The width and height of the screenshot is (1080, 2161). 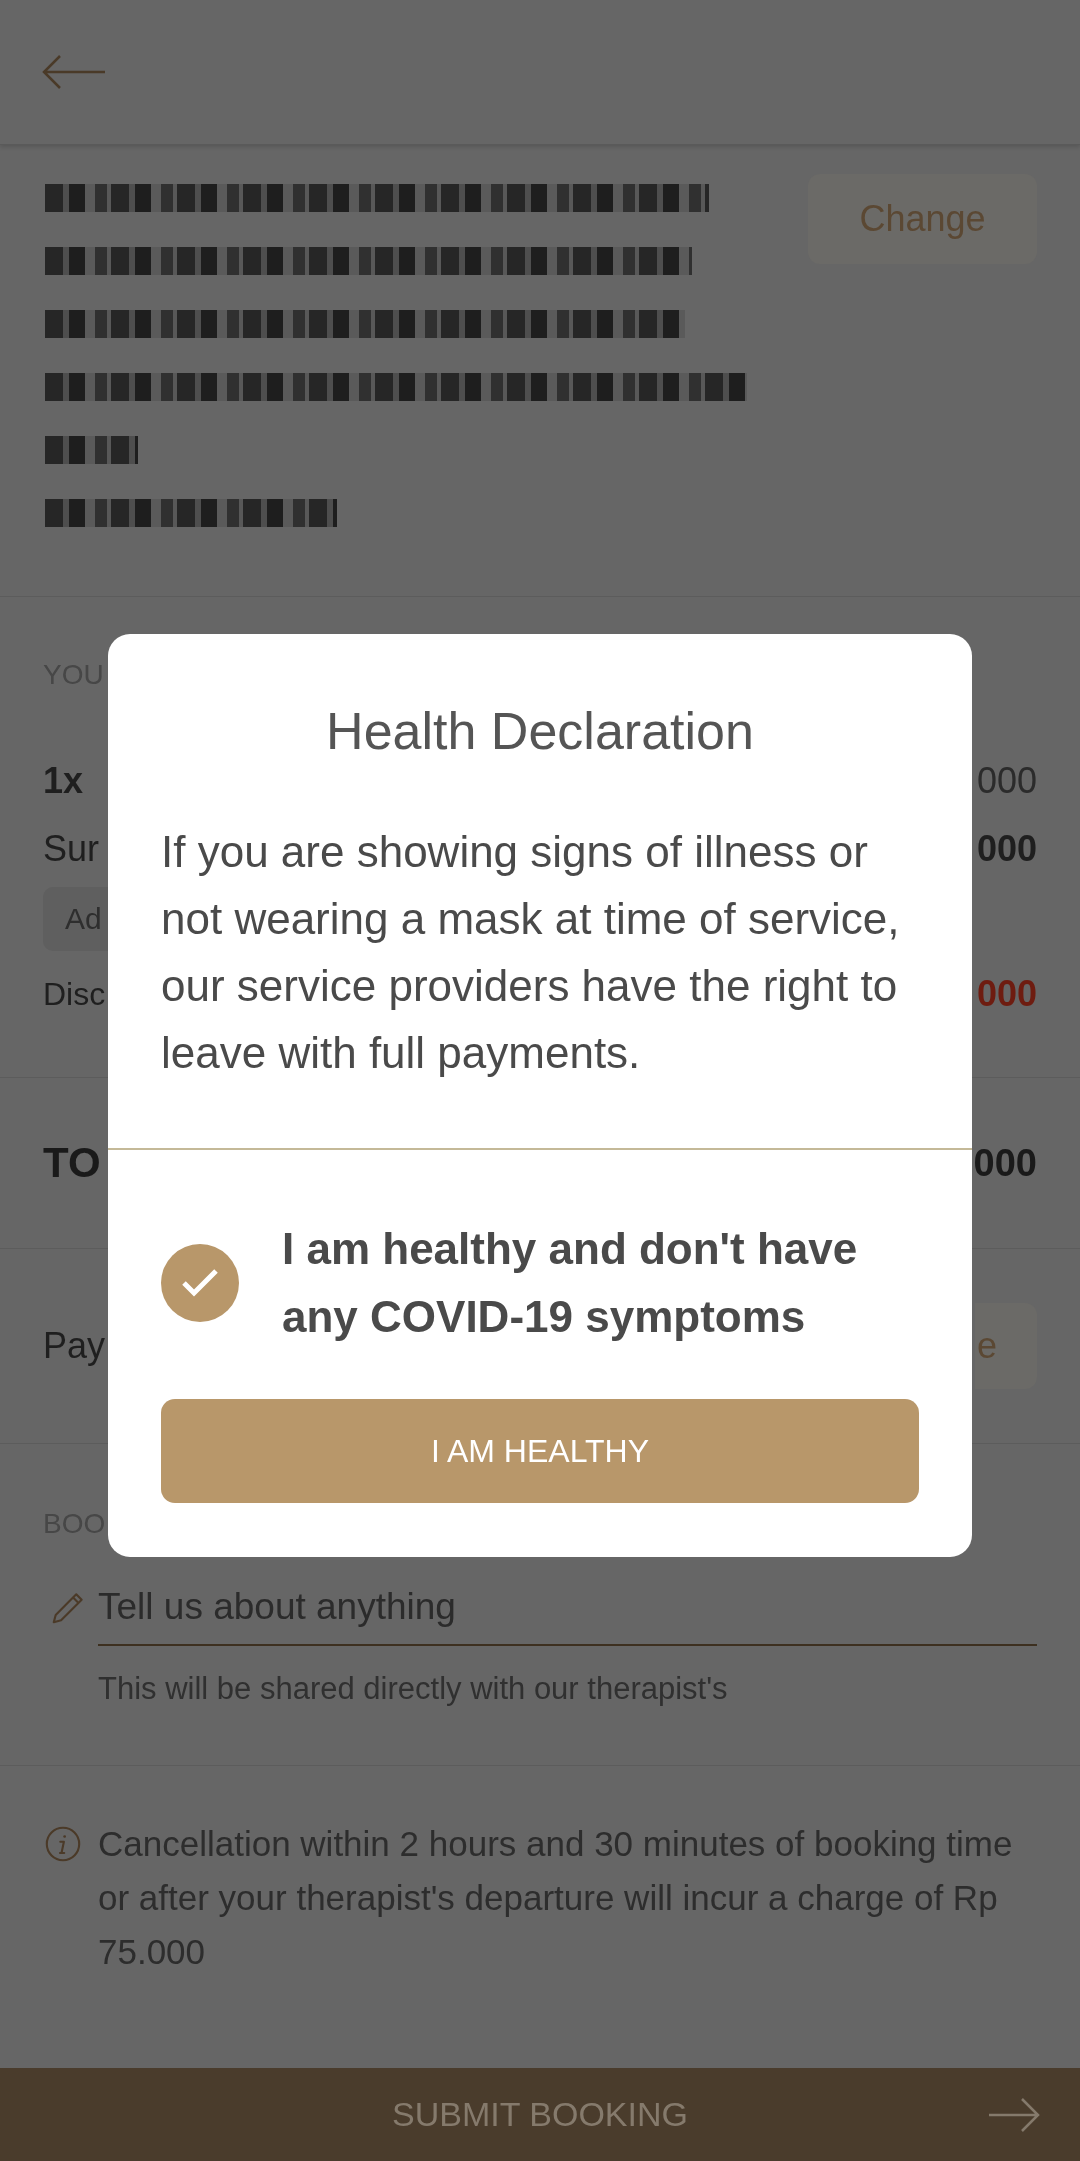 What do you see at coordinates (63, 781) in the screenshot?
I see `item-quantity: 1x` at bounding box center [63, 781].